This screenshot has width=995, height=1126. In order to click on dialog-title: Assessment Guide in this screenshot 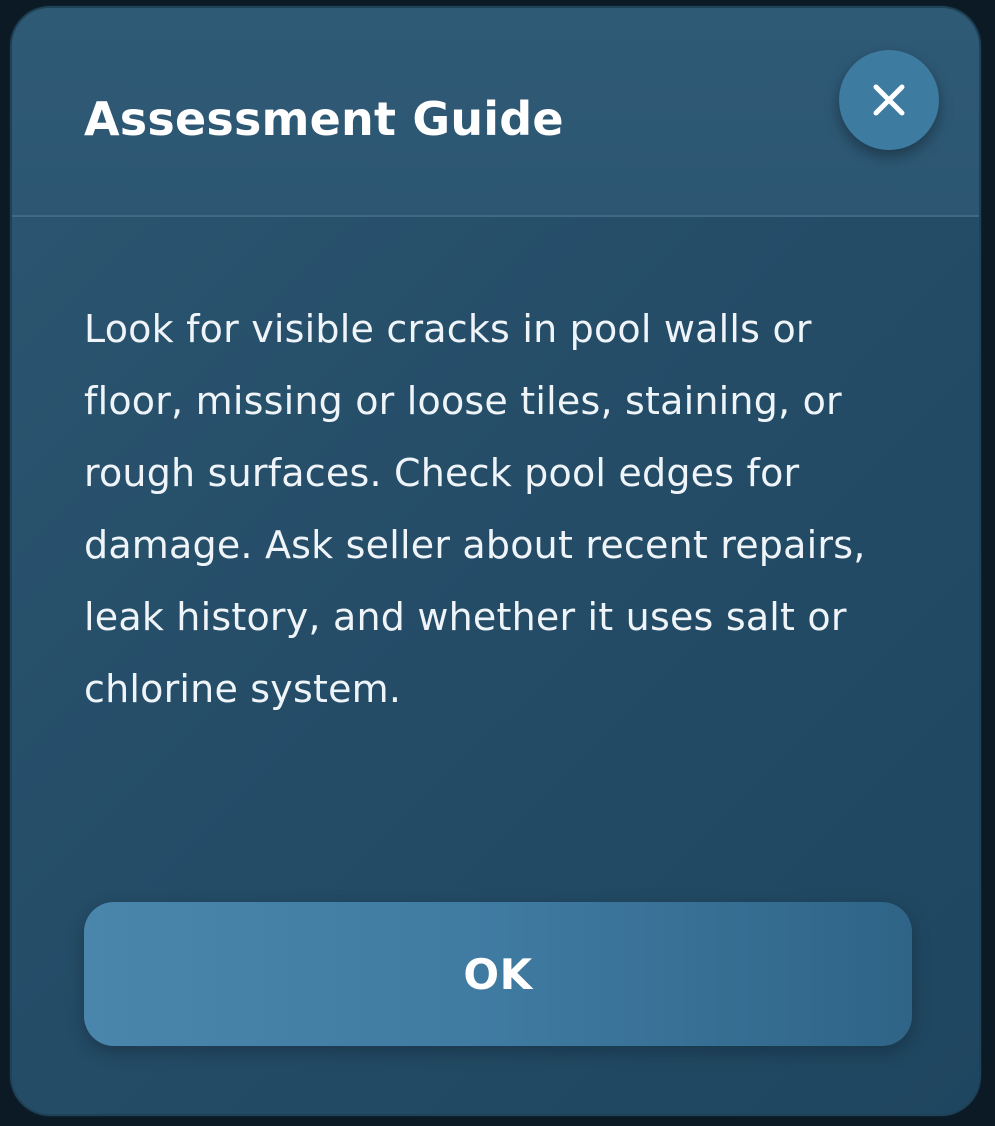, I will do `click(324, 119)`.